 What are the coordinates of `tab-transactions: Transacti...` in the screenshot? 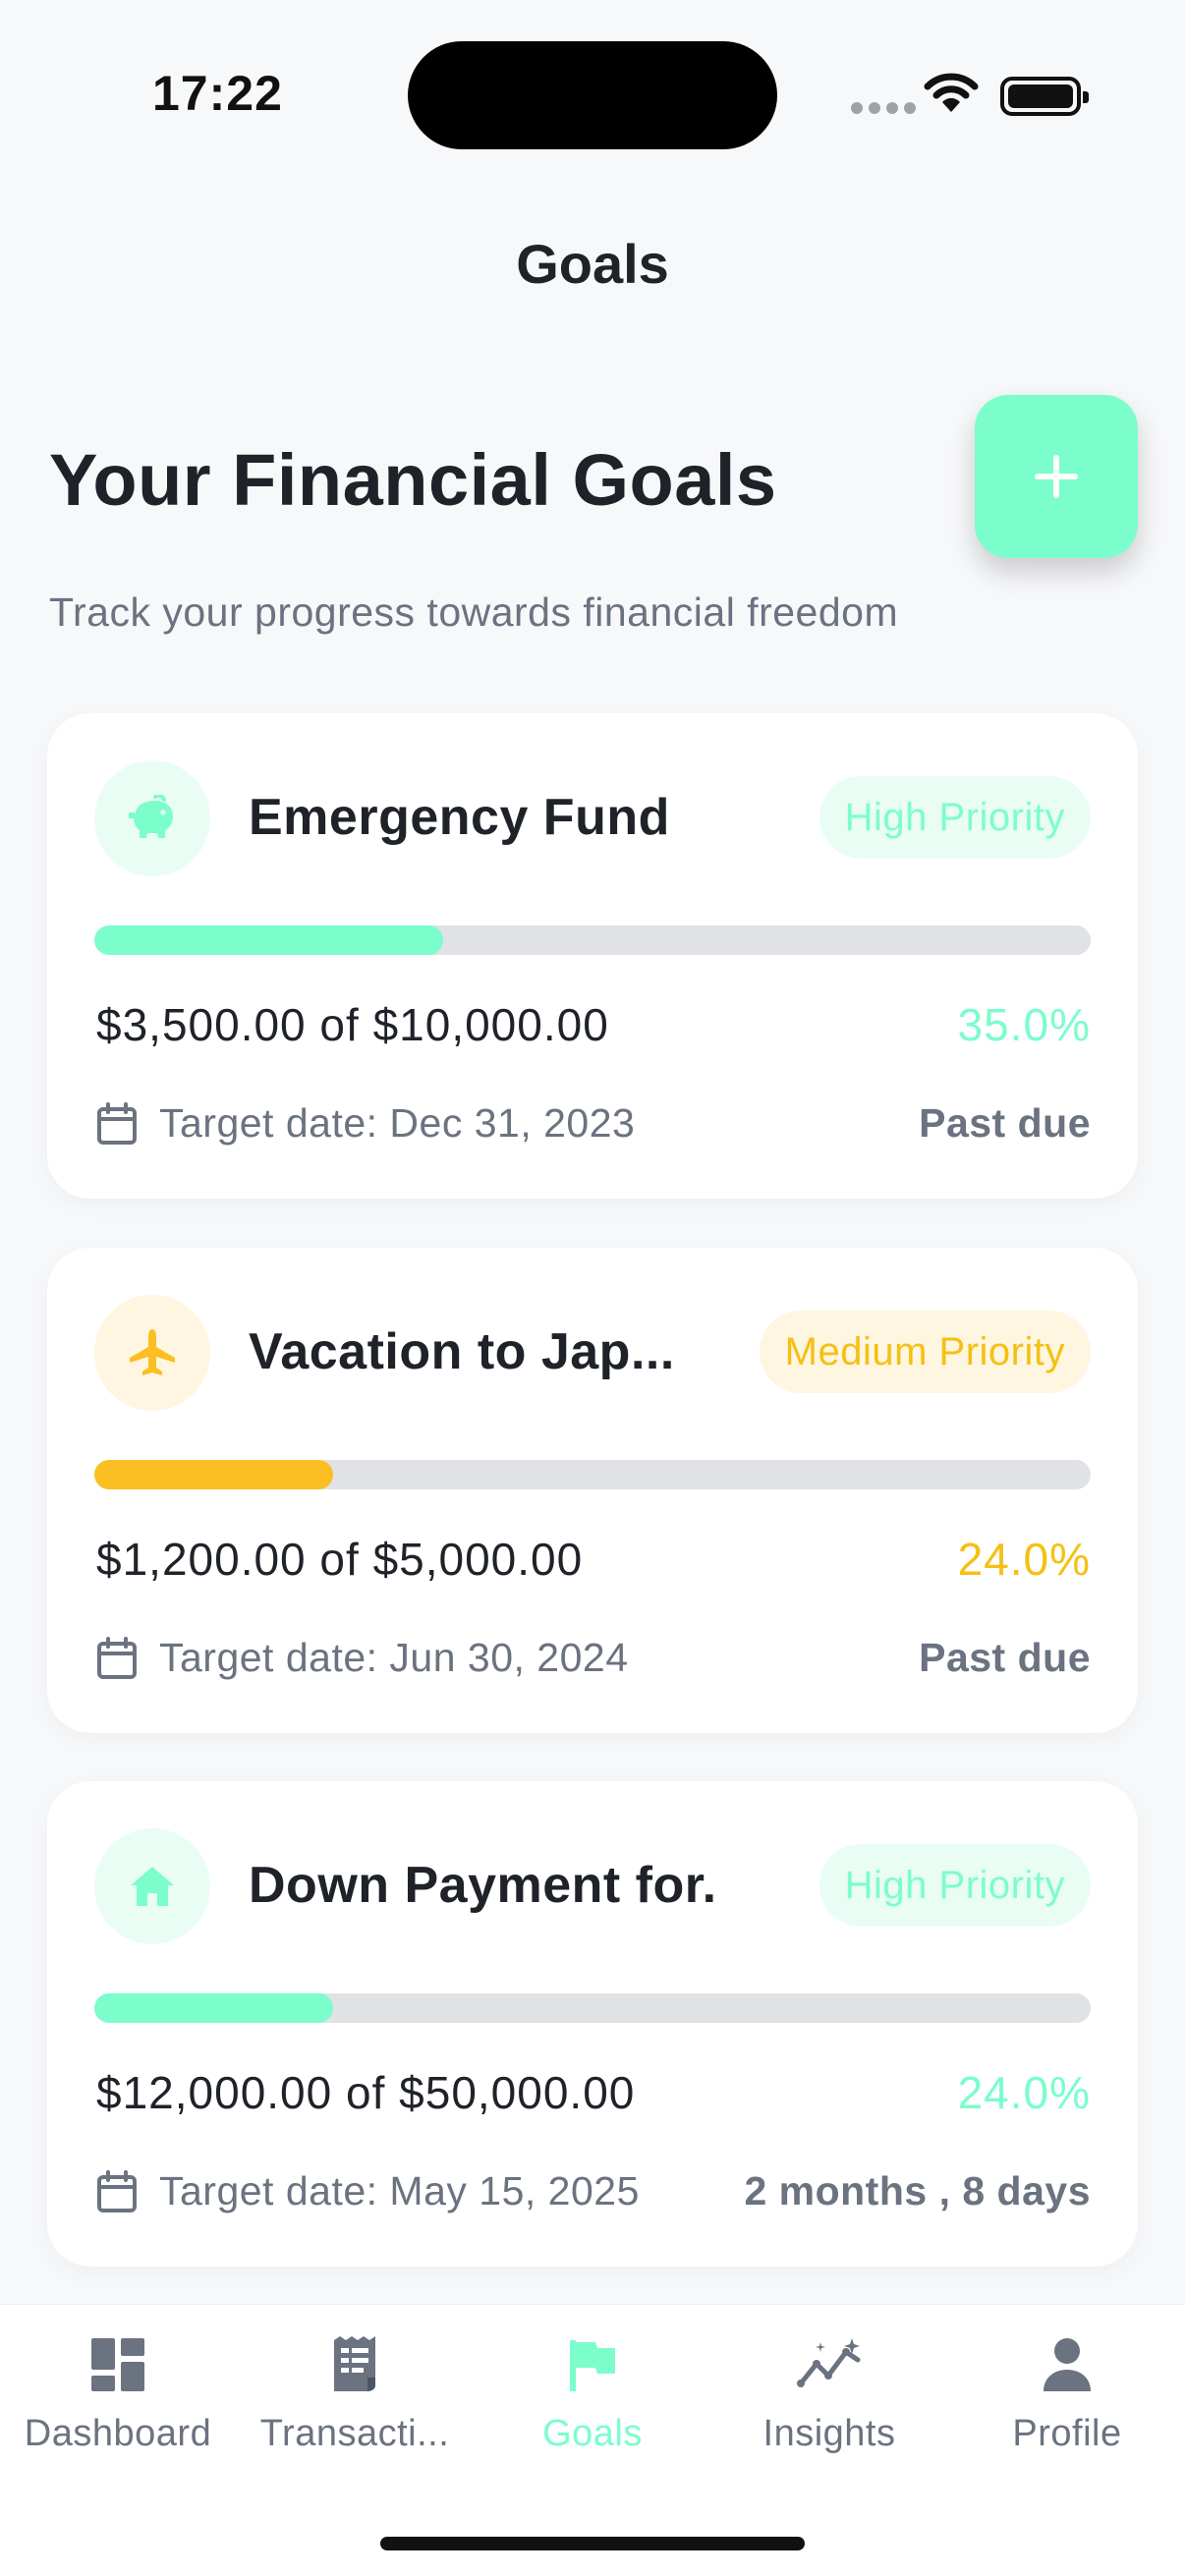 It's located at (355, 2406).